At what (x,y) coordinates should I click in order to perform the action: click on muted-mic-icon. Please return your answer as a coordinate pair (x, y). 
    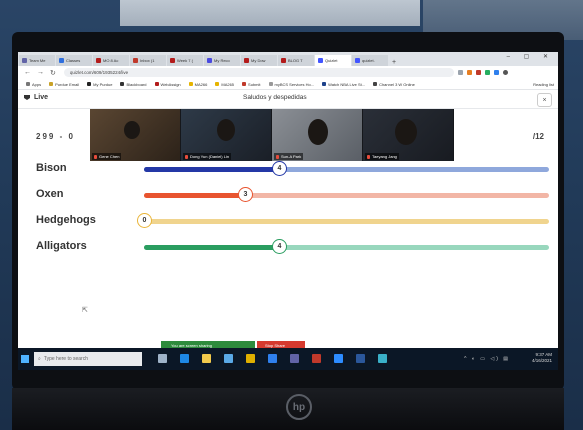
    Looking at the image, I should click on (368, 156).